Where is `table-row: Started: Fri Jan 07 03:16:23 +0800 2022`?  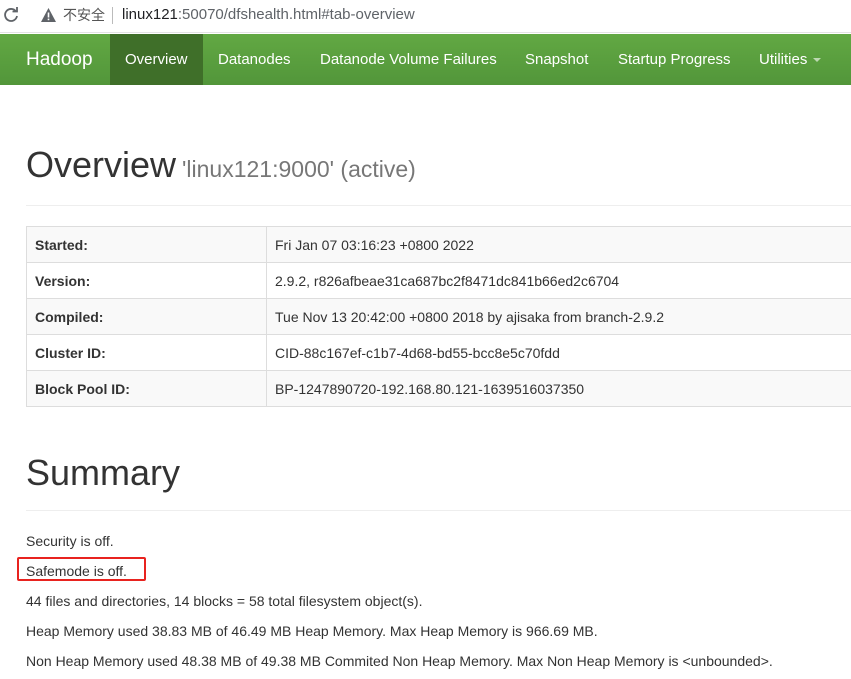
table-row: Started: Fri Jan 07 03:16:23 +0800 2022 is located at coordinates (438, 244).